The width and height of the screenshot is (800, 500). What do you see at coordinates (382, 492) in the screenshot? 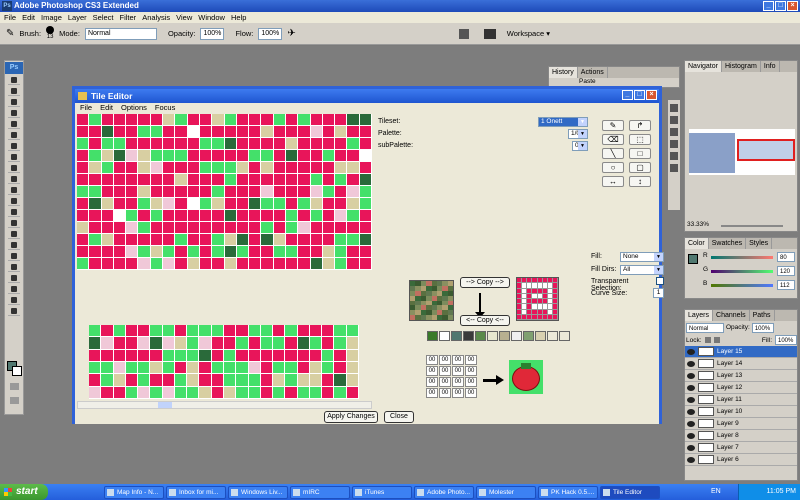
I see `taskbar-item: iTunes` at bounding box center [382, 492].